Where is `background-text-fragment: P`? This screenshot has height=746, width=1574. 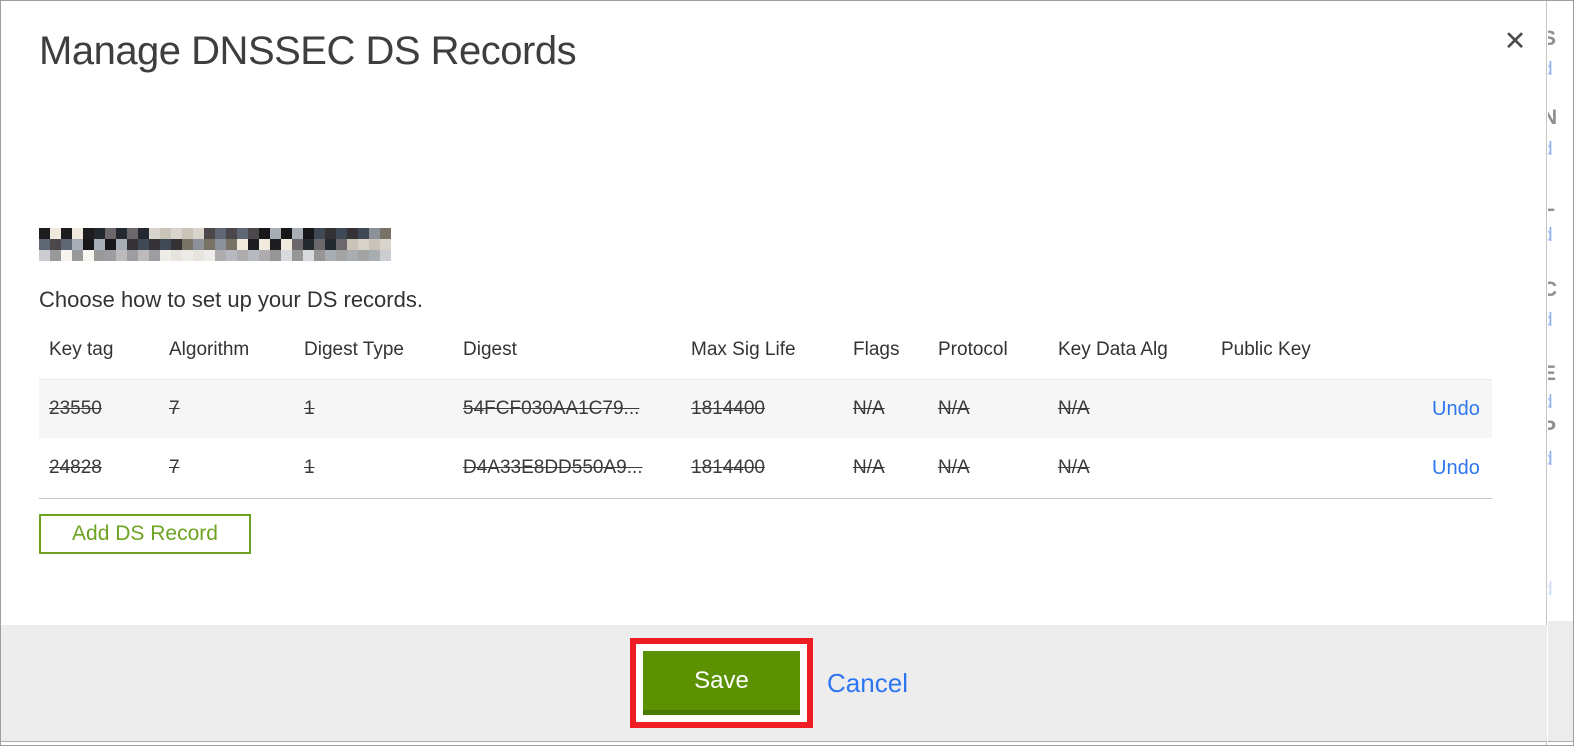 background-text-fragment: P is located at coordinates (1552, 429).